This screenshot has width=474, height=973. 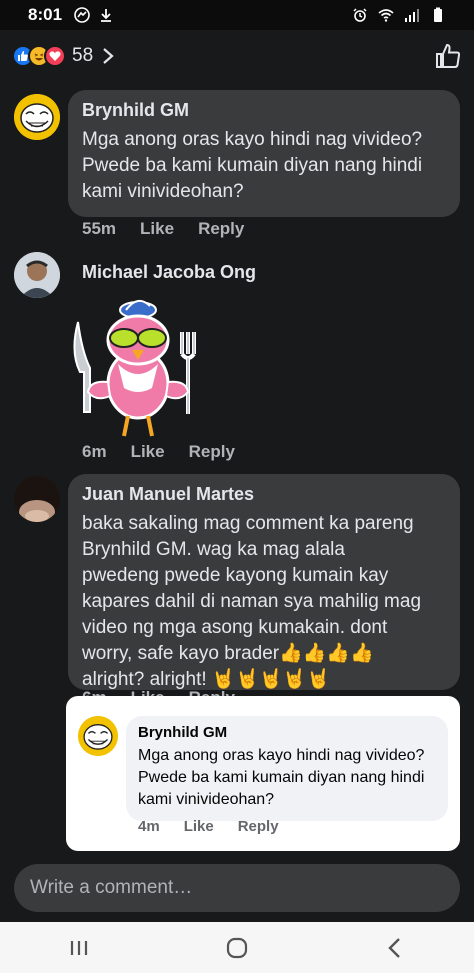 What do you see at coordinates (258, 826) in the screenshot?
I see `reply-preview-reply-button: Reply` at bounding box center [258, 826].